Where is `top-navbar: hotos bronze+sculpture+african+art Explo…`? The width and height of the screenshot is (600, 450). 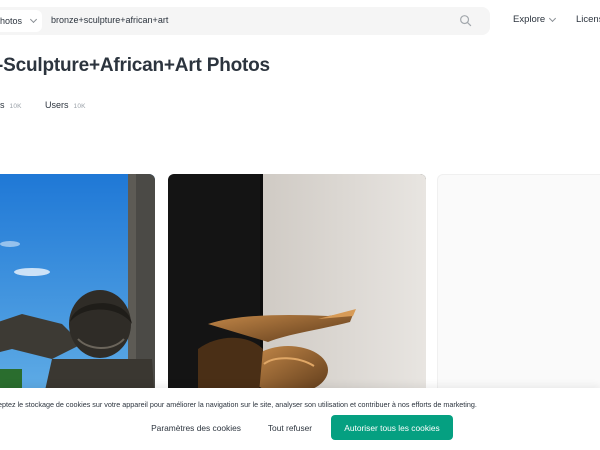 top-navbar: hotos bronze+sculpture+african+art Explo… is located at coordinates (300, 21).